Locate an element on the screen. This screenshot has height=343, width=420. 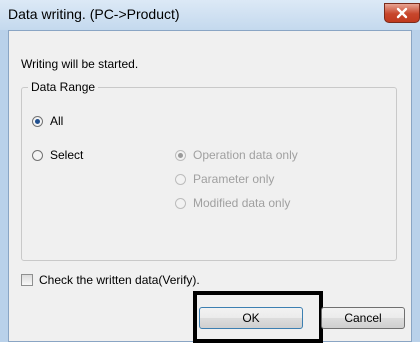
close-button is located at coordinates (402, 13).